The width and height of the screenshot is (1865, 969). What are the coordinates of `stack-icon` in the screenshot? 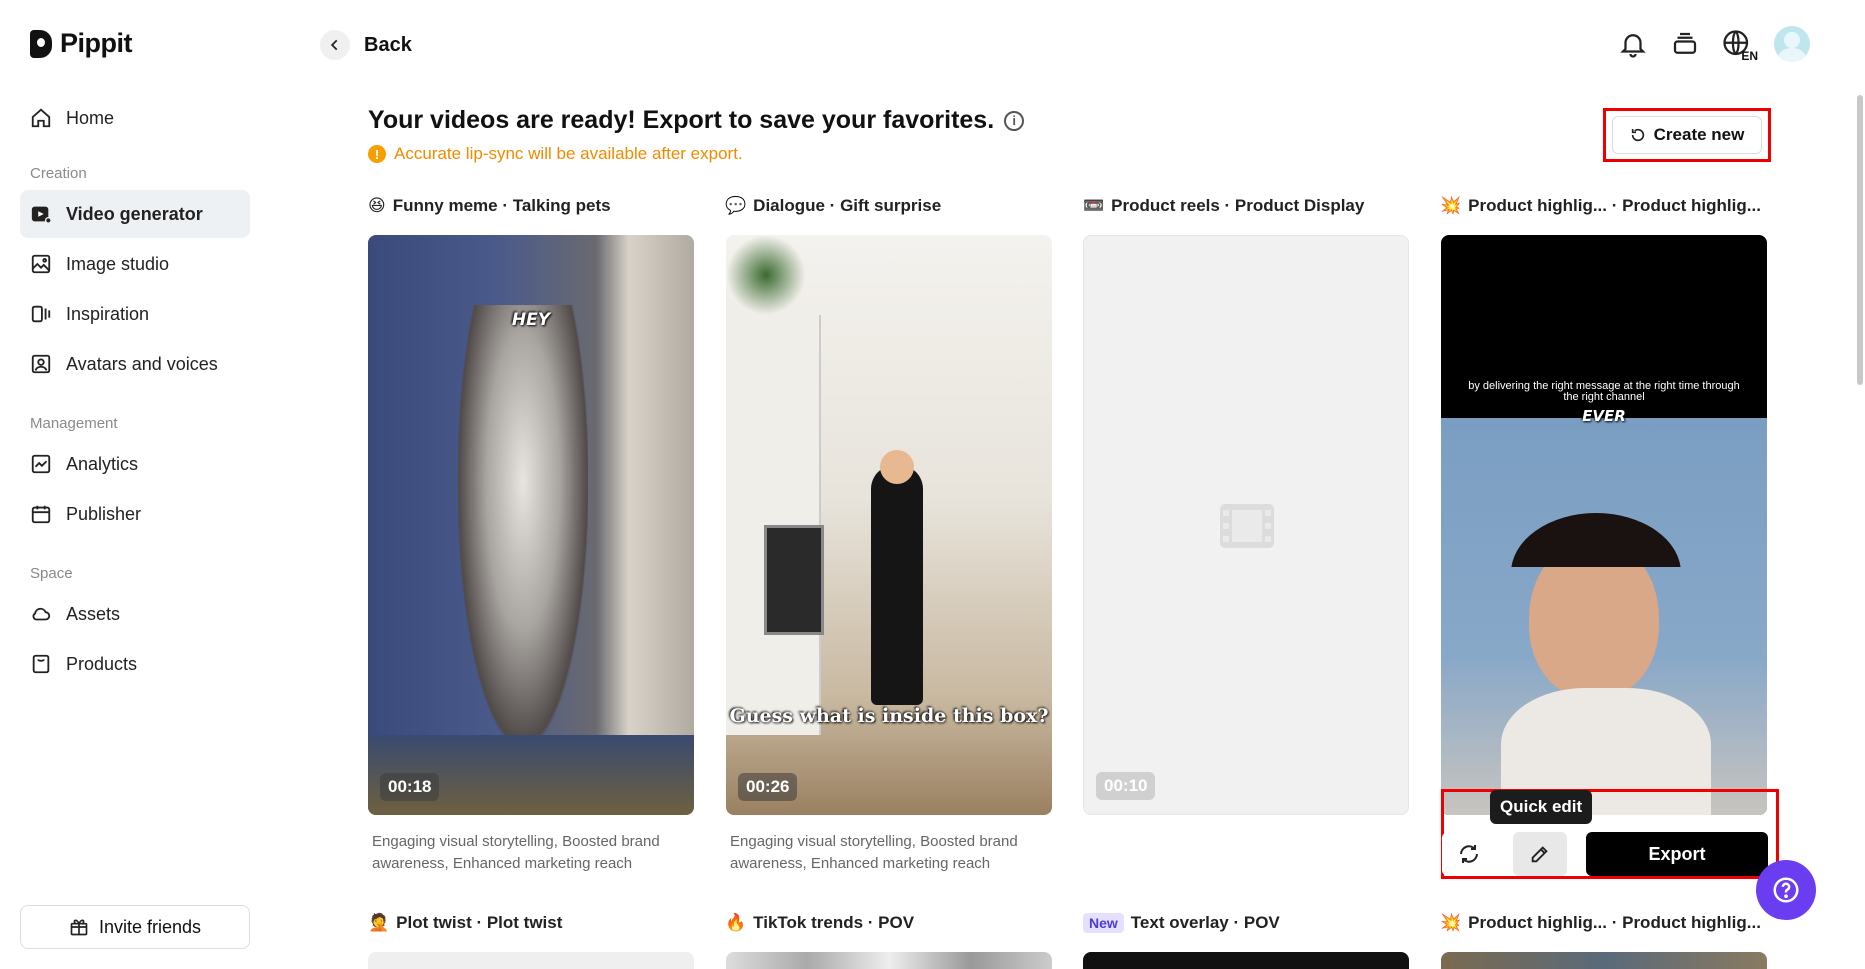 It's located at (1685, 44).